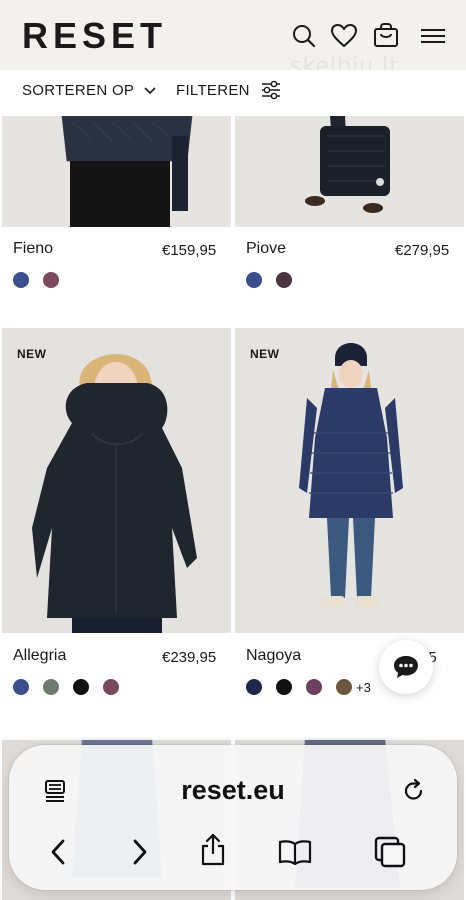 This screenshot has height=900, width=466. I want to click on chat-button, so click(406, 667).